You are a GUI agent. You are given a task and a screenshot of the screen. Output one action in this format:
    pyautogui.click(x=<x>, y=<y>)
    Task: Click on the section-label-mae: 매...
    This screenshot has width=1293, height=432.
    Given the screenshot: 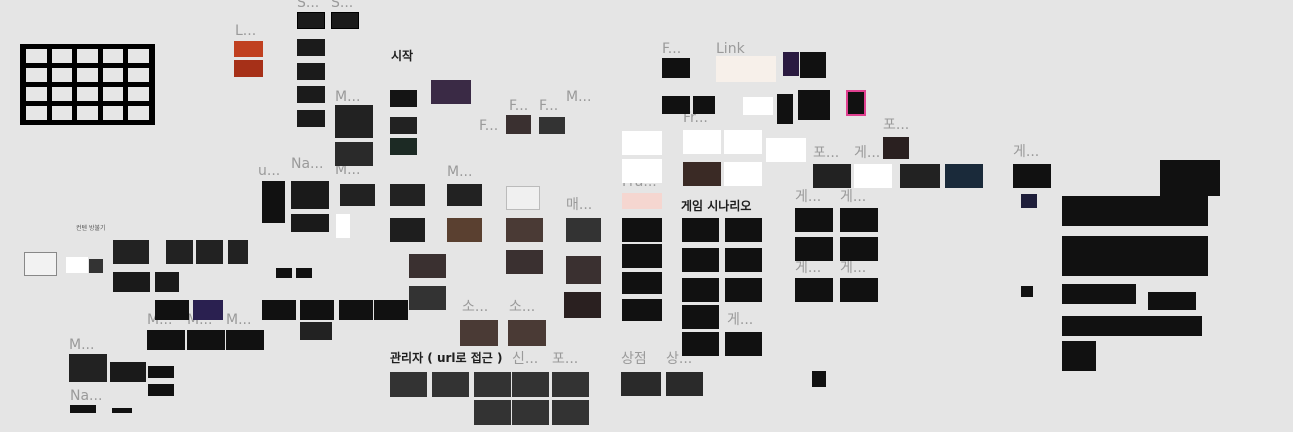 What is the action you would take?
    pyautogui.click(x=579, y=205)
    